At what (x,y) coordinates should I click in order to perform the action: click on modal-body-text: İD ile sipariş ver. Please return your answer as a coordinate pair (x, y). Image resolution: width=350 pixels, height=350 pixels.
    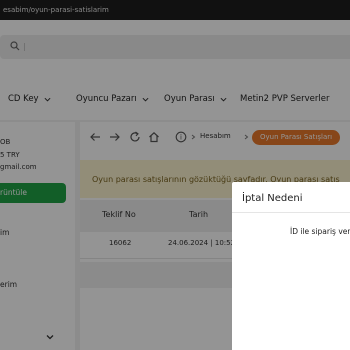
    Looking at the image, I should click on (320, 231).